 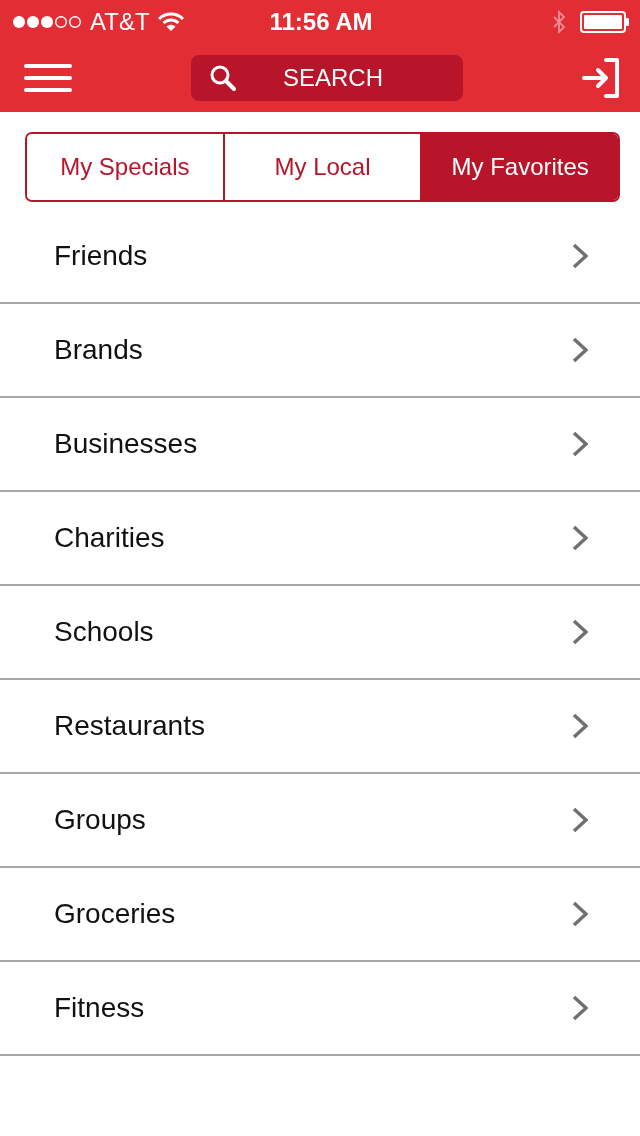 I want to click on list-item-label: Groups, so click(x=100, y=820).